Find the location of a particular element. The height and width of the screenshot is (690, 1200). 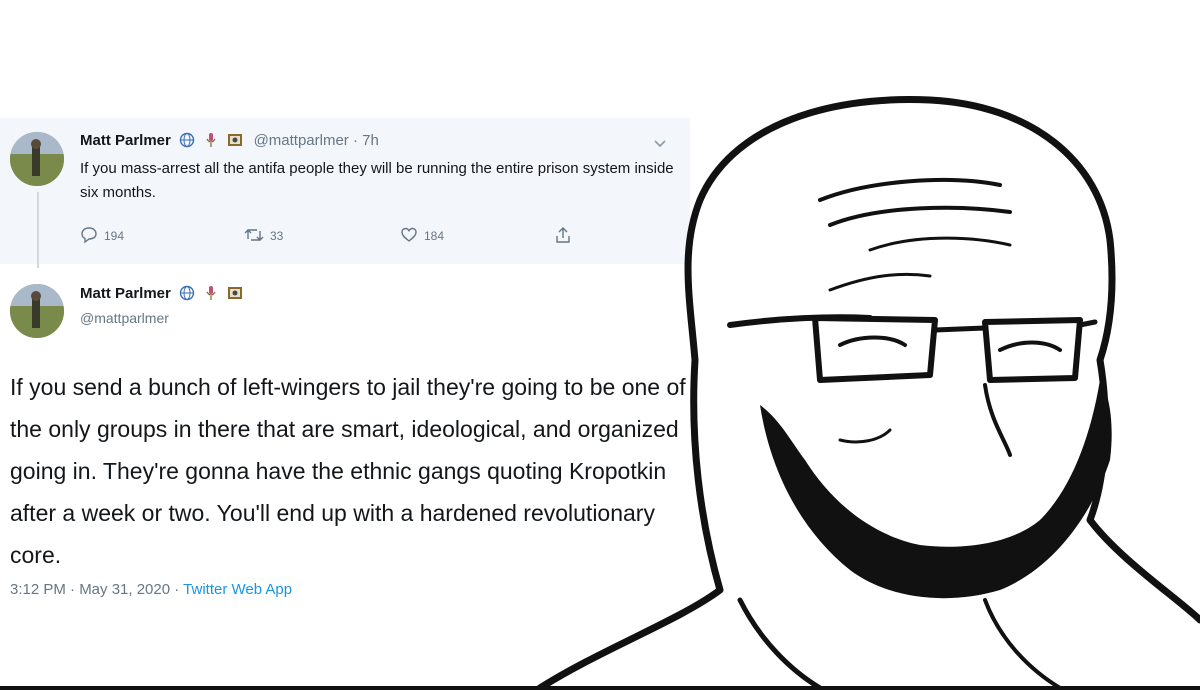

bottom-border is located at coordinates (600, 688).